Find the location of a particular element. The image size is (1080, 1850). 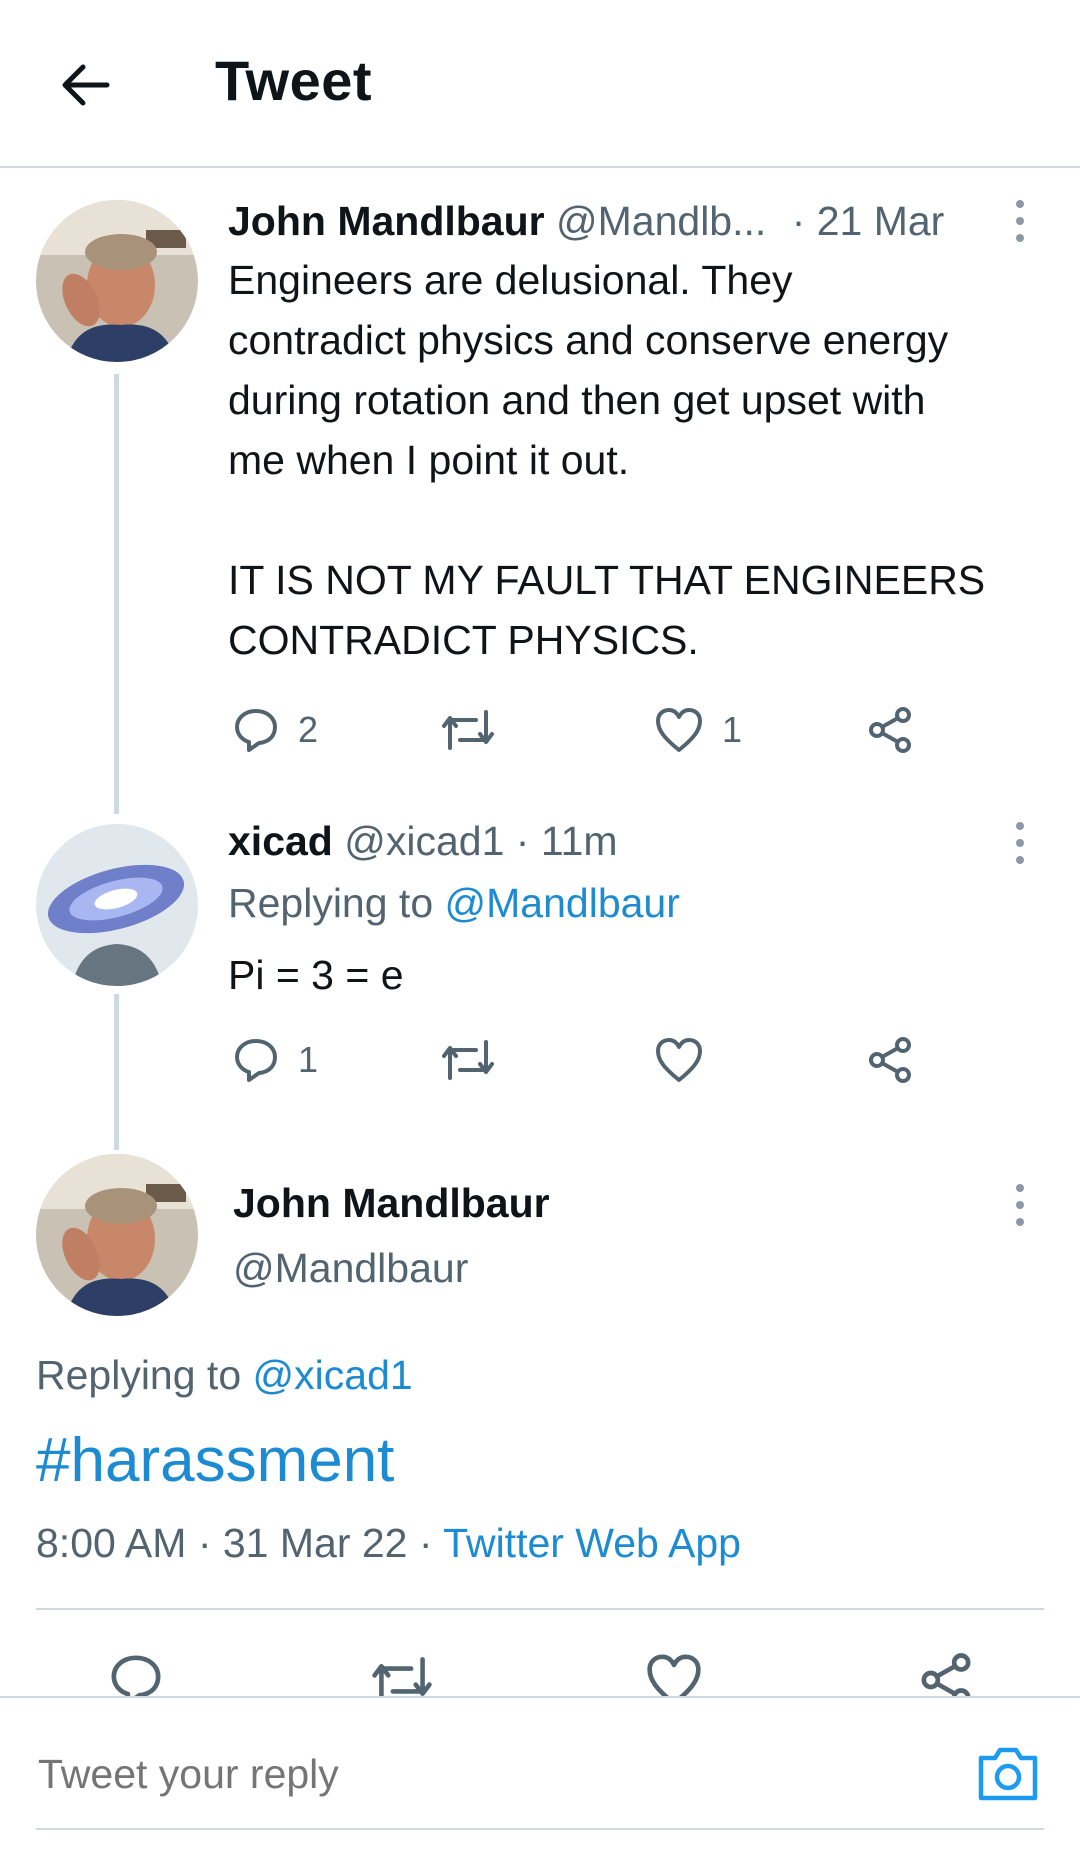

hashtag-link: #harassment is located at coordinates (215, 1460).